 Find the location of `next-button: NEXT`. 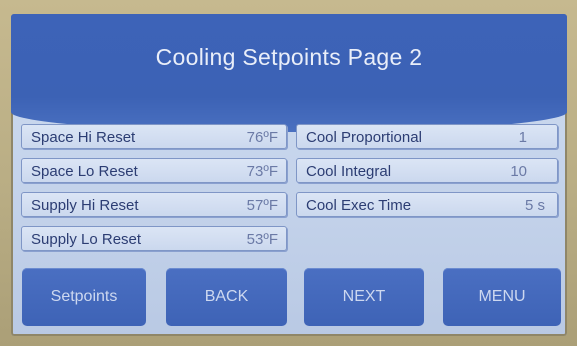

next-button: NEXT is located at coordinates (364, 297).